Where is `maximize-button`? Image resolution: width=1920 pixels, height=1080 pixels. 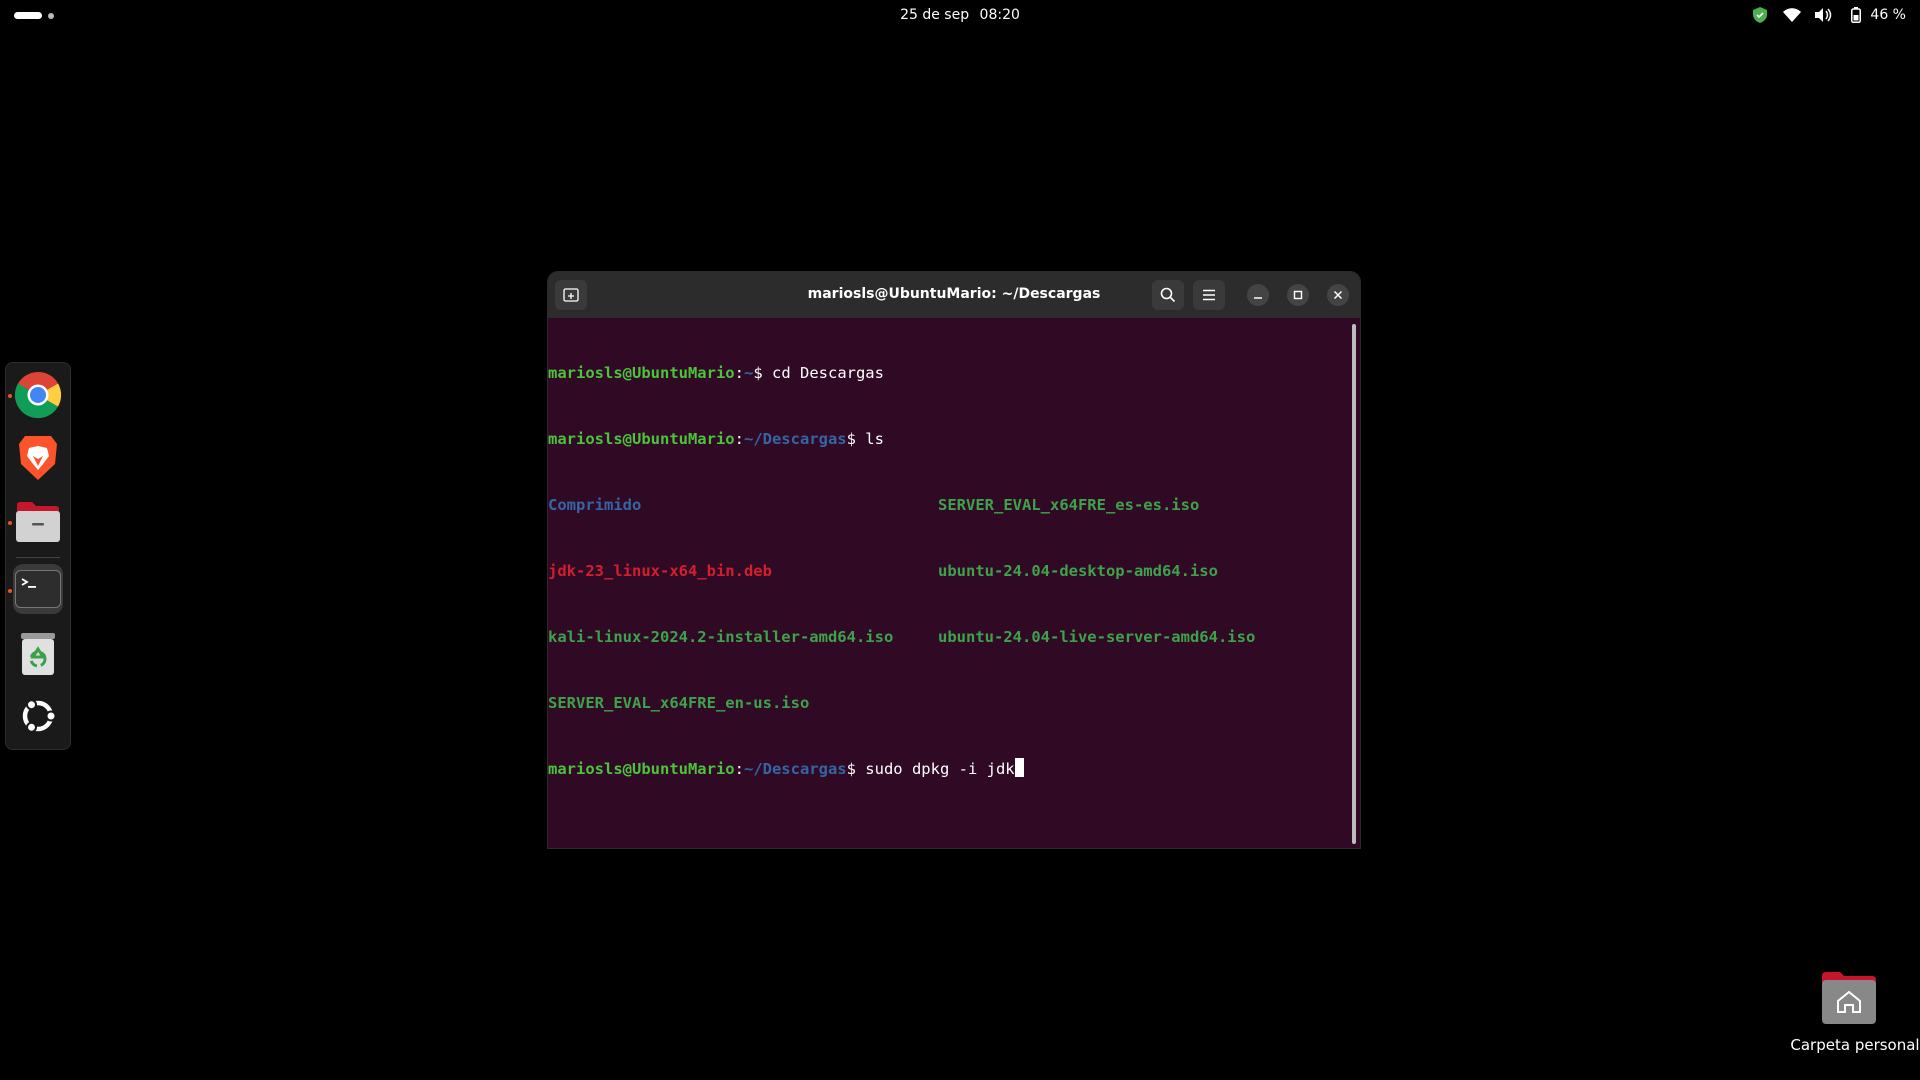
maximize-button is located at coordinates (1298, 295).